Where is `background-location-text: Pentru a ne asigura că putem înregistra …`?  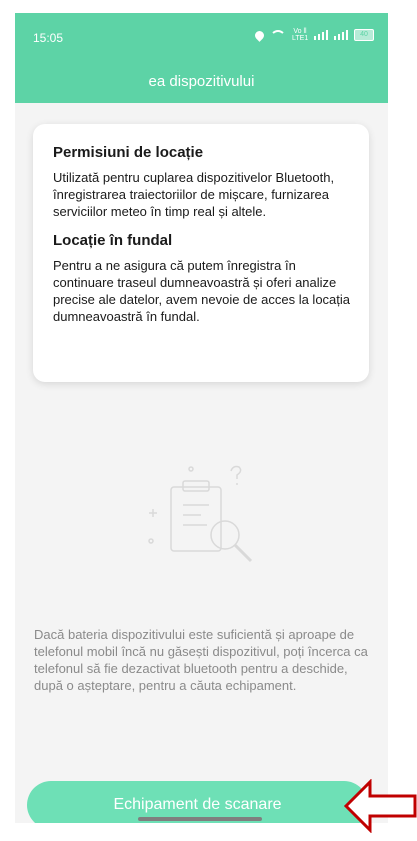 background-location-text: Pentru a ne asigura că putem înregistra … is located at coordinates (202, 291).